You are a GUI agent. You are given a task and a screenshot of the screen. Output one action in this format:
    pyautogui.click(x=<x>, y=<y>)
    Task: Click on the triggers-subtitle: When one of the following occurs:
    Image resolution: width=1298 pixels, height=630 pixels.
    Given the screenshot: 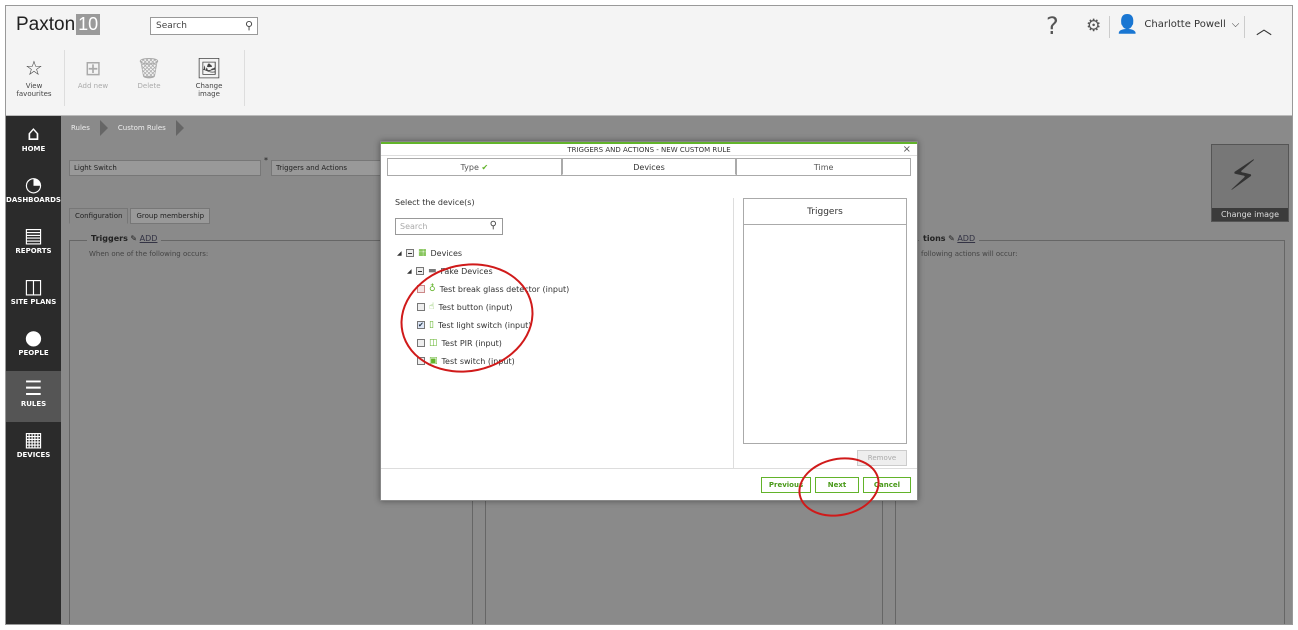 What is the action you would take?
    pyautogui.click(x=149, y=254)
    